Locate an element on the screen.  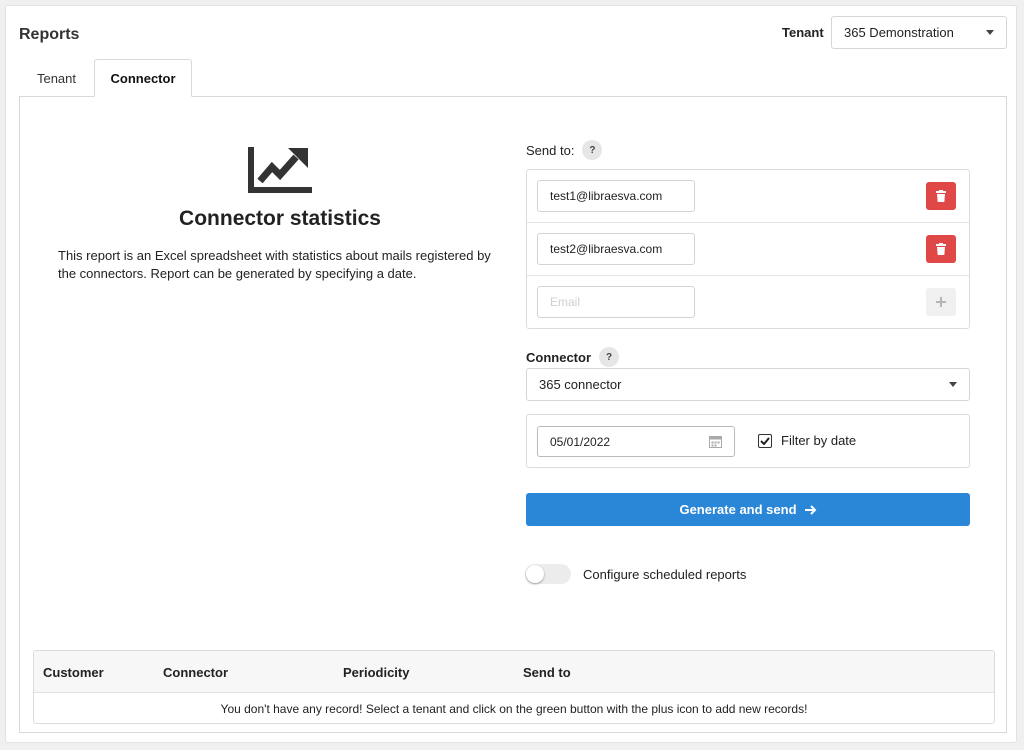
generate-and-send-button: Generate and send is located at coordinates (748, 509).